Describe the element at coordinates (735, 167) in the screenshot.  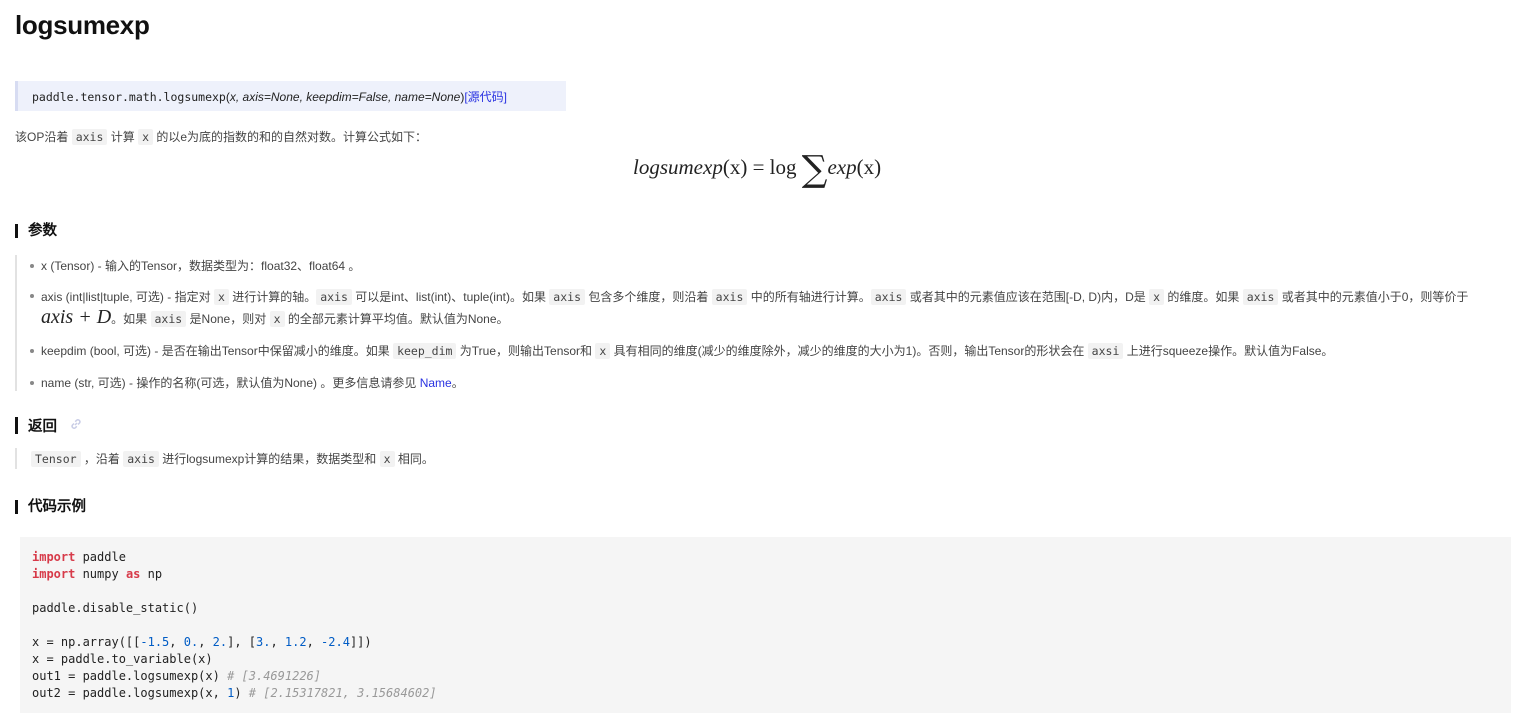
I see `formula-lhs-arg: (x)` at that location.